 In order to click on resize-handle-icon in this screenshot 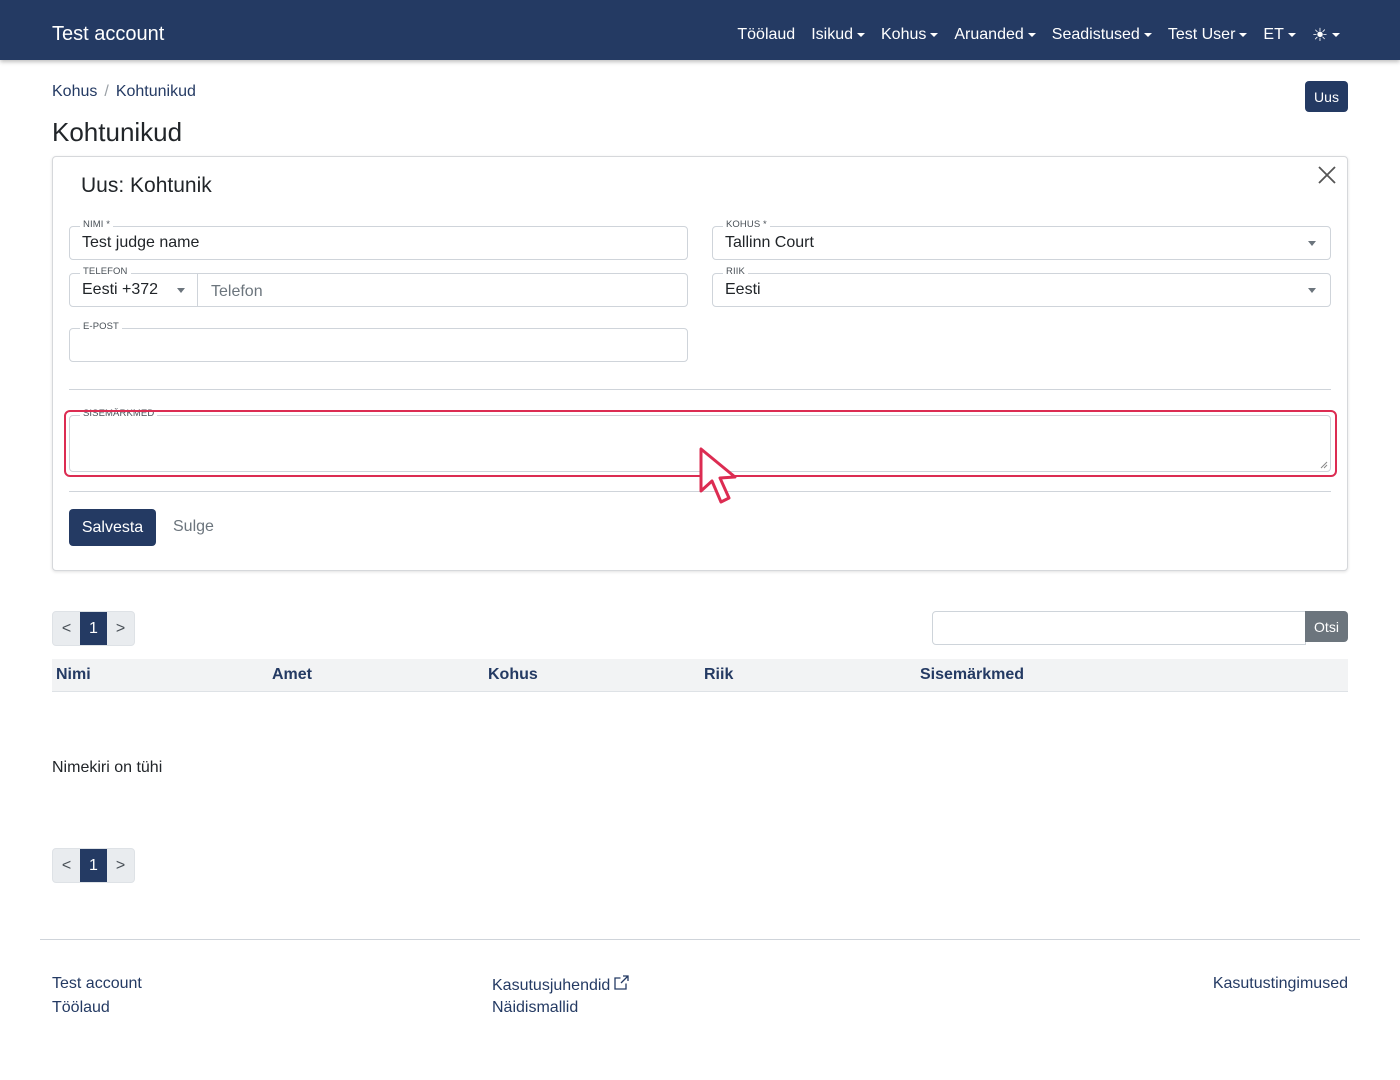, I will do `click(1324, 465)`.